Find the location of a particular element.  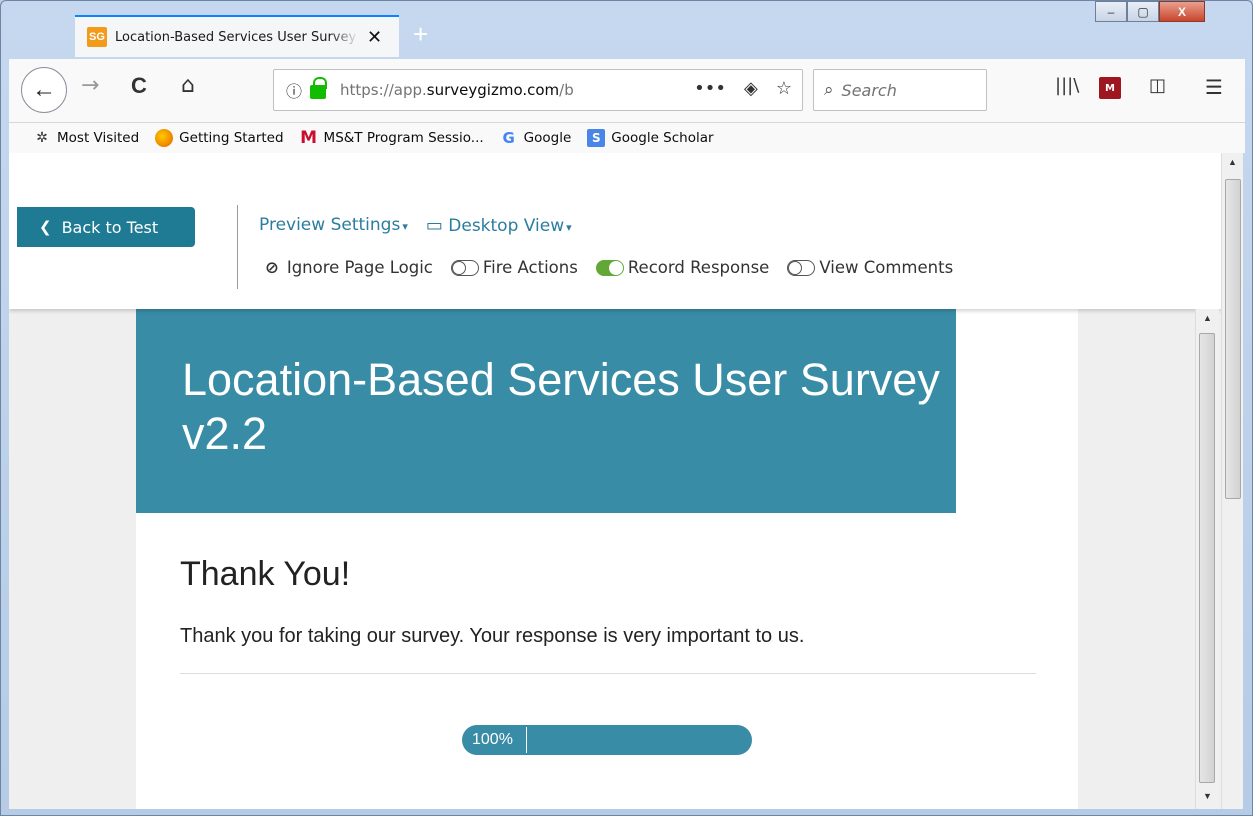

bookmark-google-scholar: S Google Scholar is located at coordinates (650, 138).